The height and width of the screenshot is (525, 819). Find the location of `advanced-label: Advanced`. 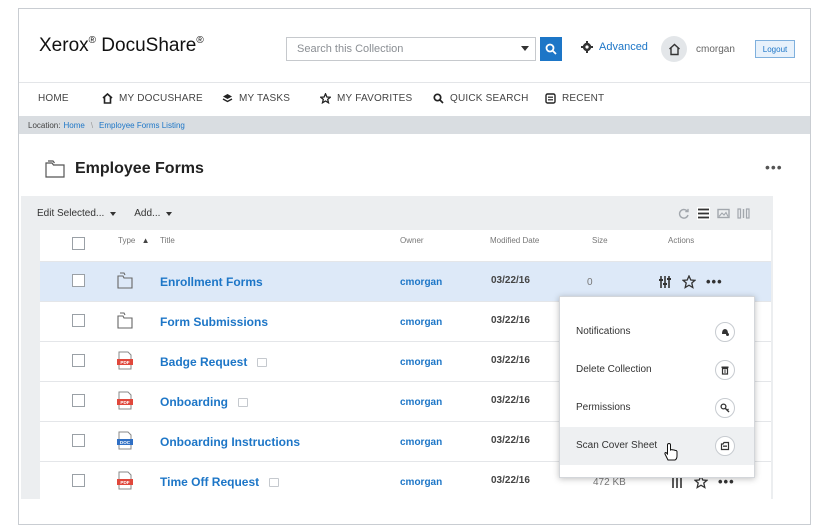

advanced-label: Advanced is located at coordinates (623, 47).